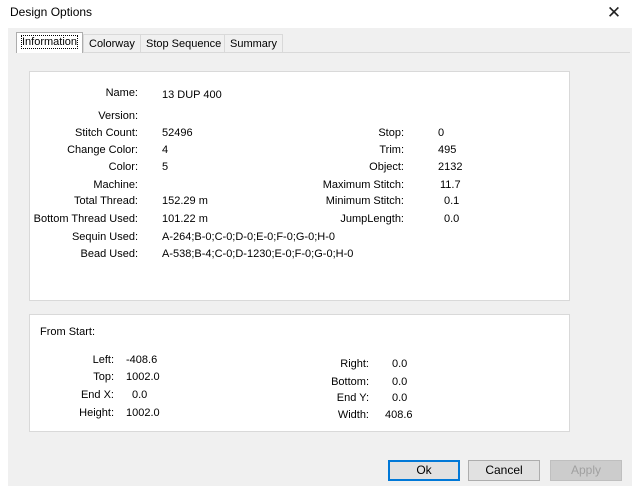 This screenshot has width=632, height=486. I want to click on bottom-thread-label: Bottom Thread Used:, so click(85, 219).